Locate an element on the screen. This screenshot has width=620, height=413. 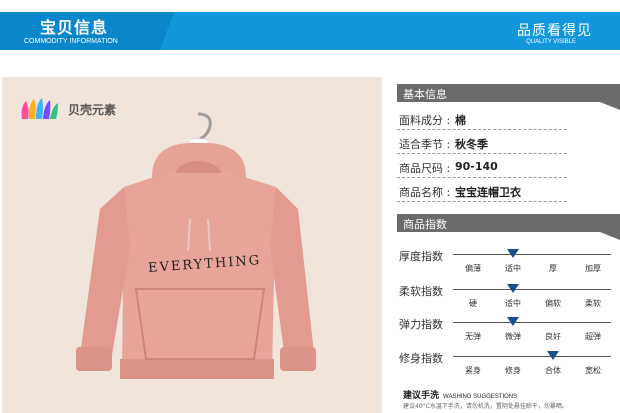
metric-option: 合体 is located at coordinates (553, 370).